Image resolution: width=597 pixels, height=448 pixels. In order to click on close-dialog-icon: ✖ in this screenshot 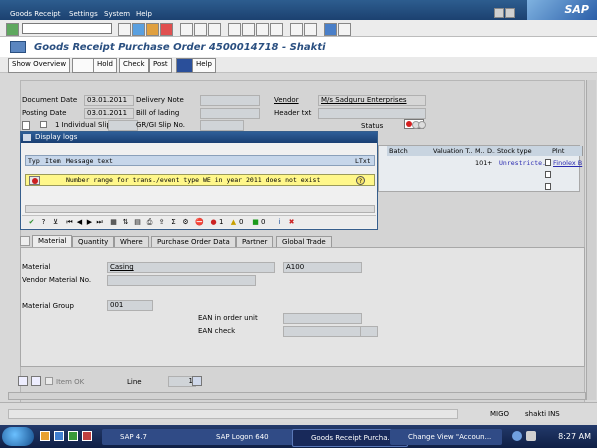, I will do `click(291, 222)`.